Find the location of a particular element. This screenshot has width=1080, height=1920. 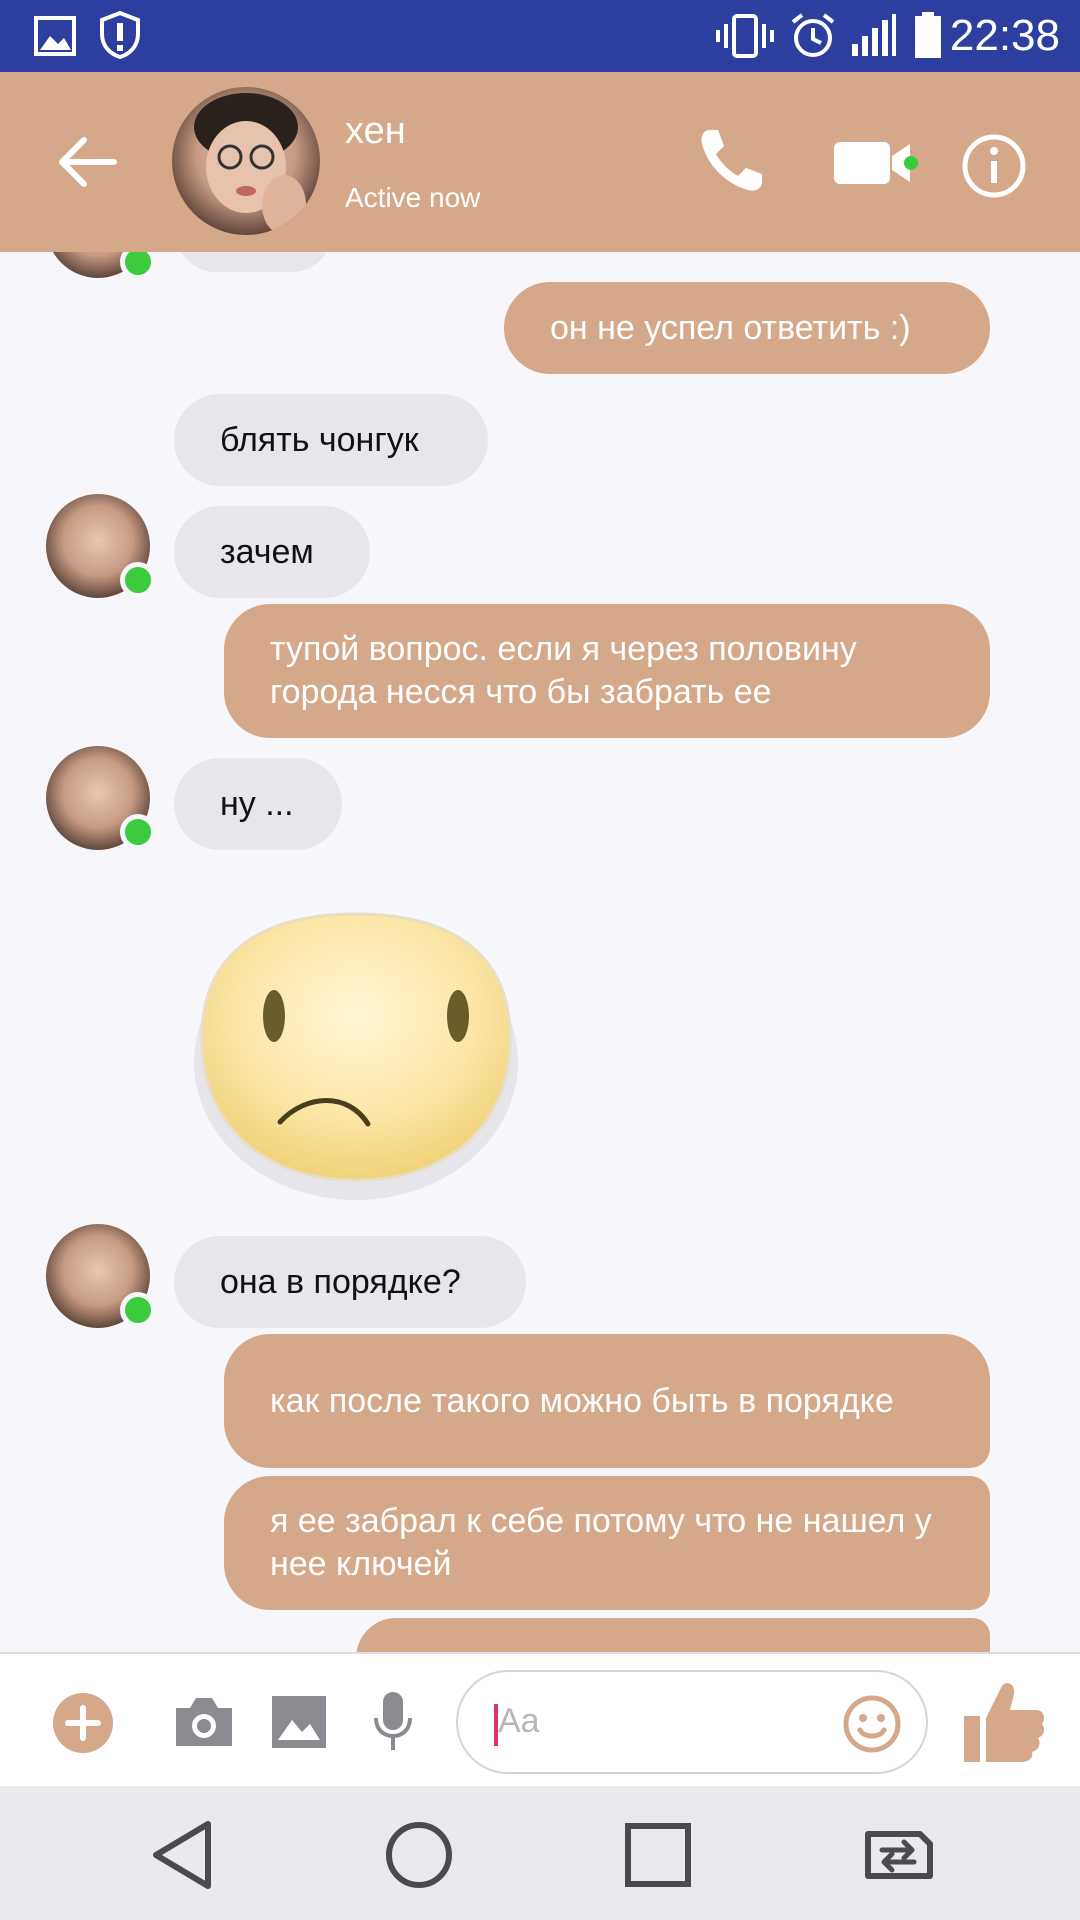

gallery-icon is located at coordinates (55, 36).